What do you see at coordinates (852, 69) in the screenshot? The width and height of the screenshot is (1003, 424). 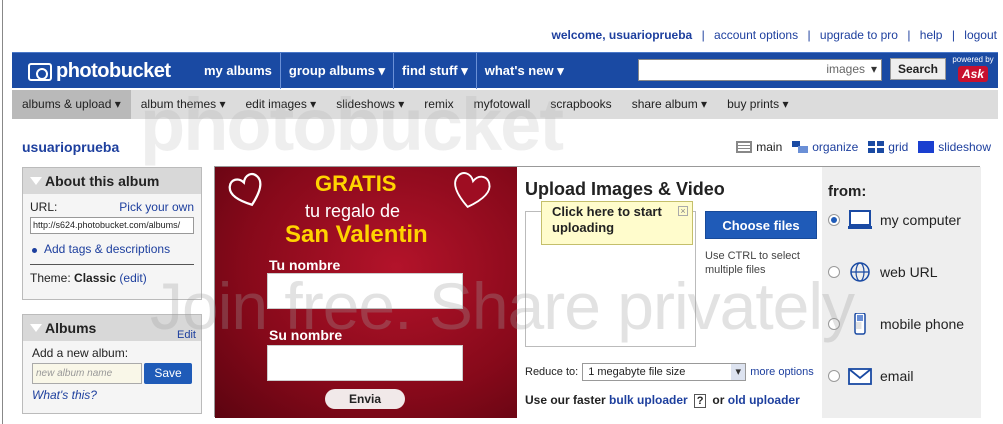 I see `search-scope-select: images` at bounding box center [852, 69].